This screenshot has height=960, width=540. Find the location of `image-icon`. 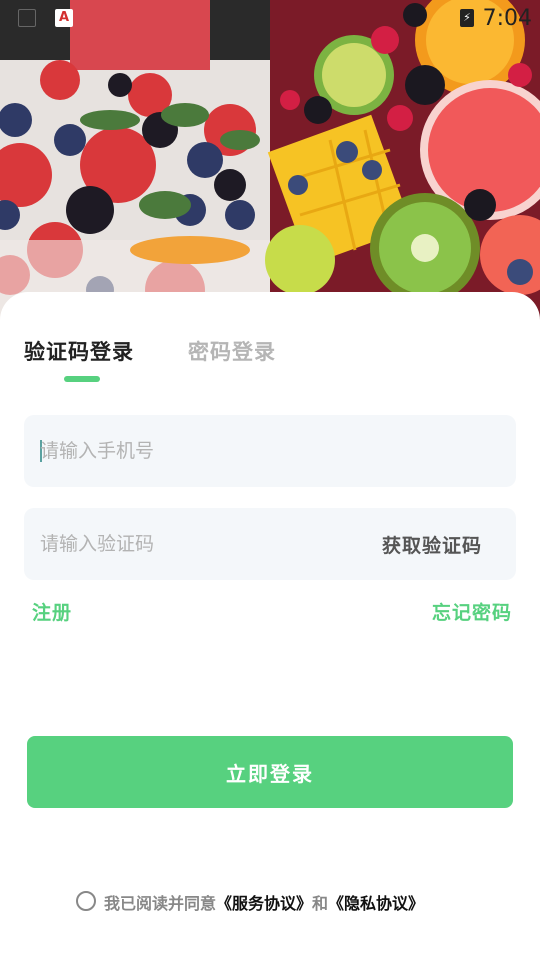

image-icon is located at coordinates (27, 18).